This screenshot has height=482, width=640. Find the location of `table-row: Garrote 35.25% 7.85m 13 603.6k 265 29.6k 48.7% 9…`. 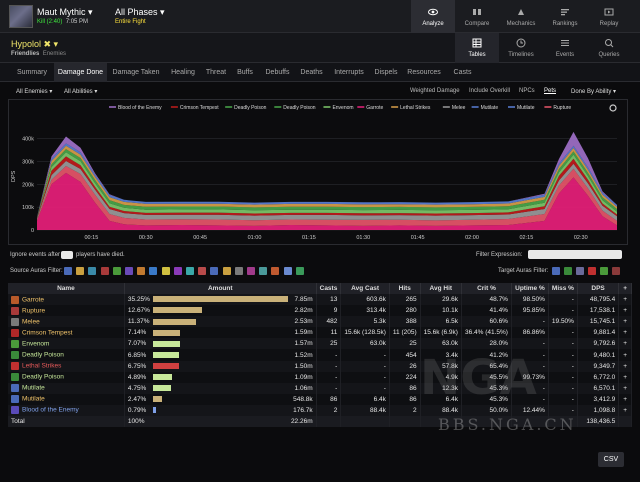

table-row: Garrote 35.25% 7.85m 13 603.6k 265 29.6k 48.7% 9… is located at coordinates (320, 300).